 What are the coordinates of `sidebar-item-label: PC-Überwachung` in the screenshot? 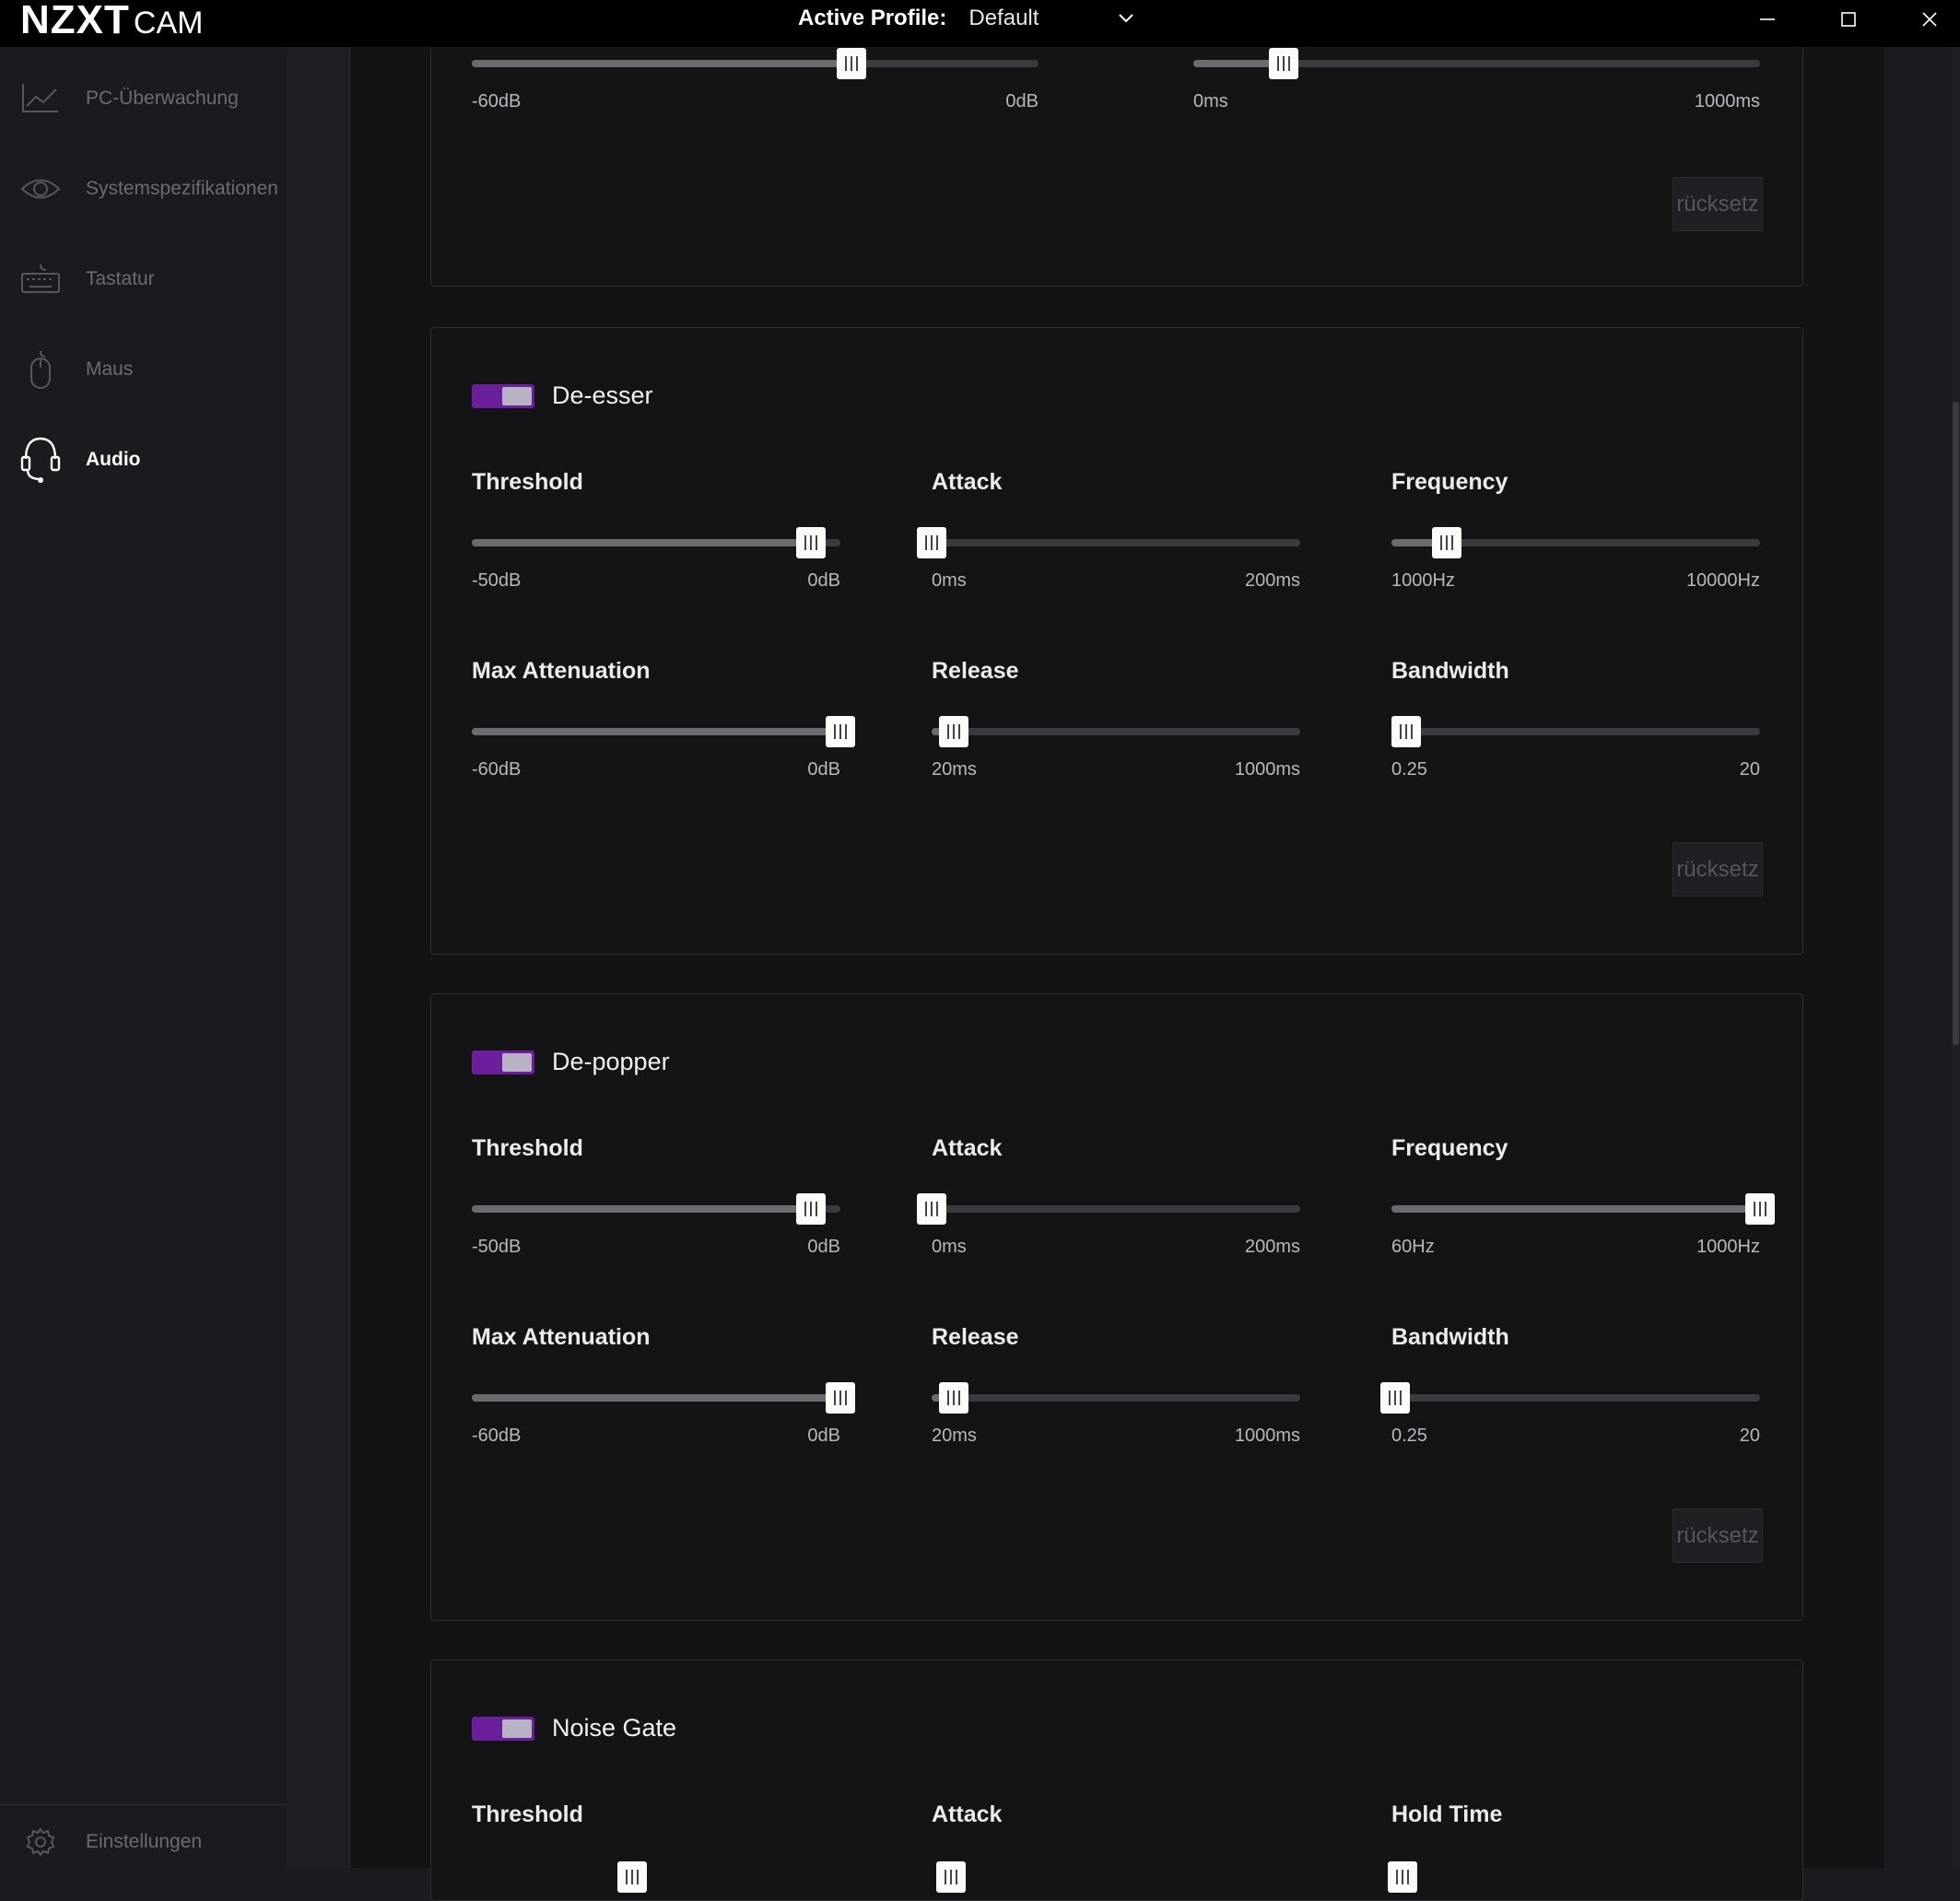 It's located at (163, 98).